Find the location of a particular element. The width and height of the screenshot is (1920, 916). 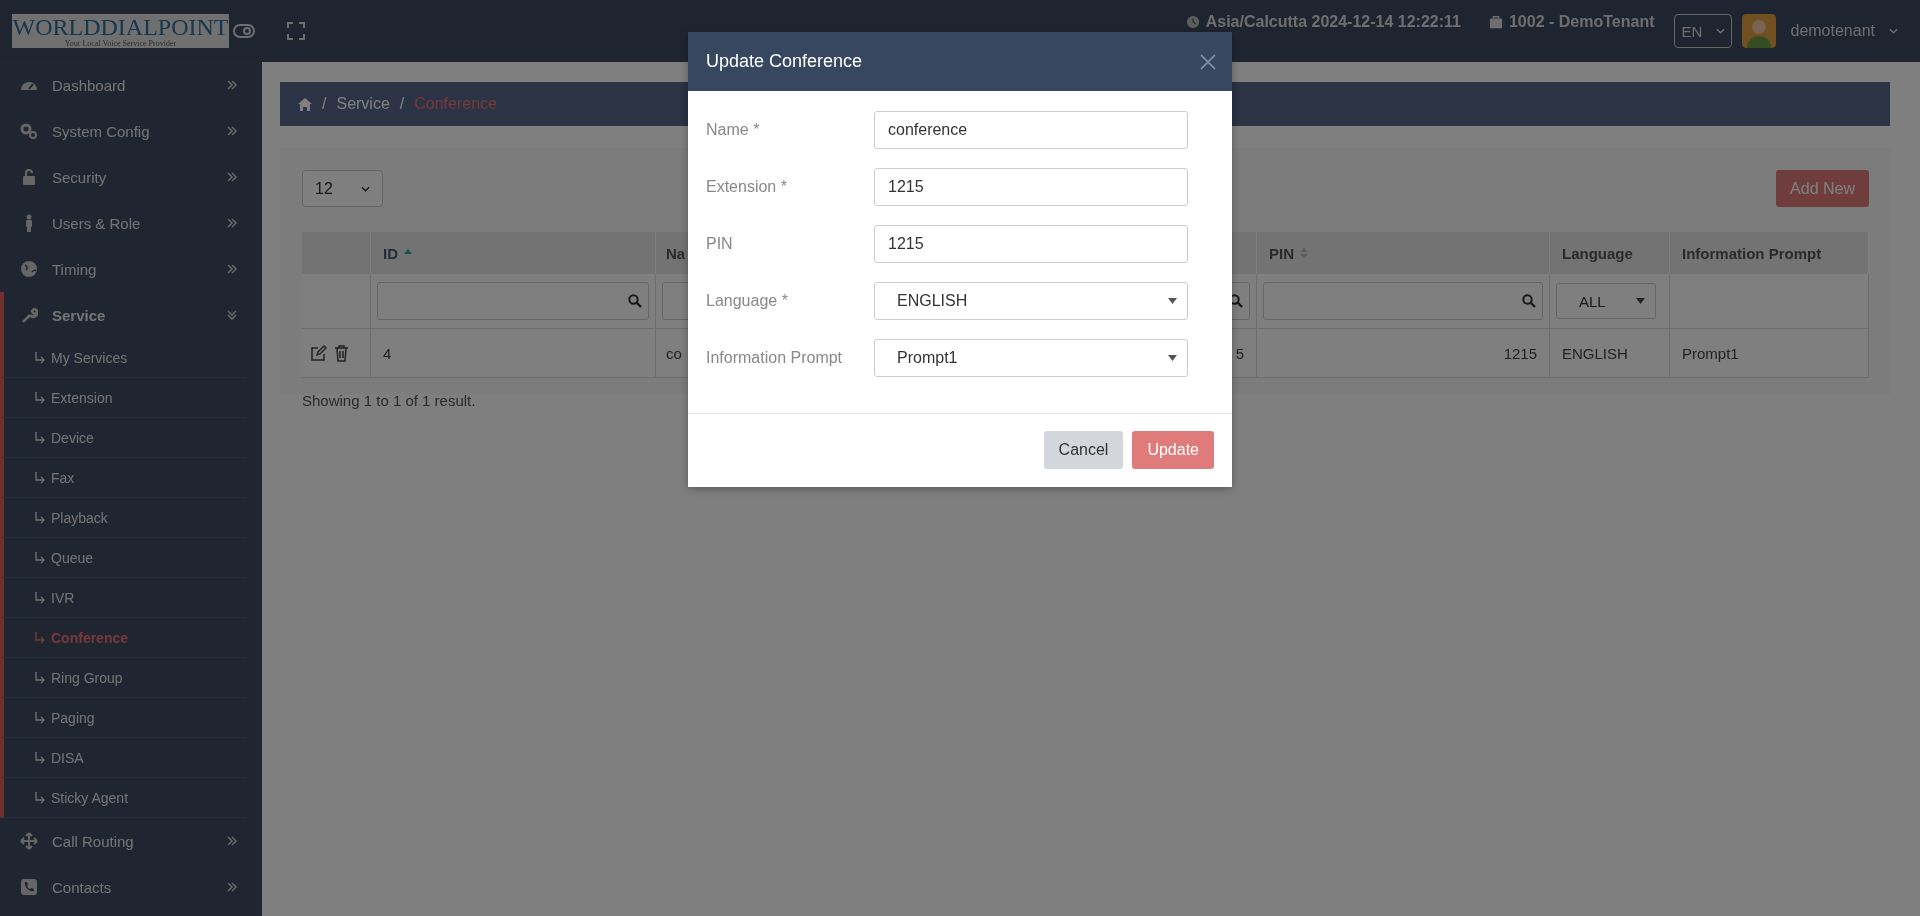

sidebar-subitem: DISA is located at coordinates (123, 758).